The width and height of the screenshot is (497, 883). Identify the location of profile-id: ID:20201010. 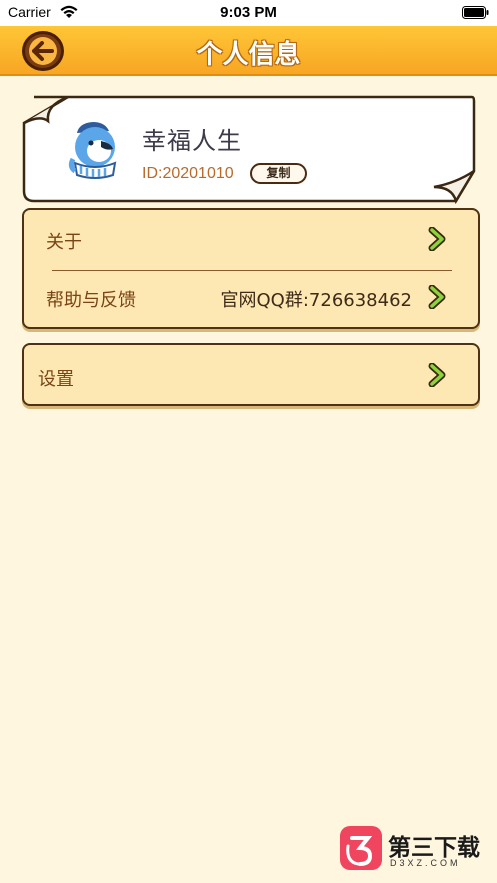
(188, 173).